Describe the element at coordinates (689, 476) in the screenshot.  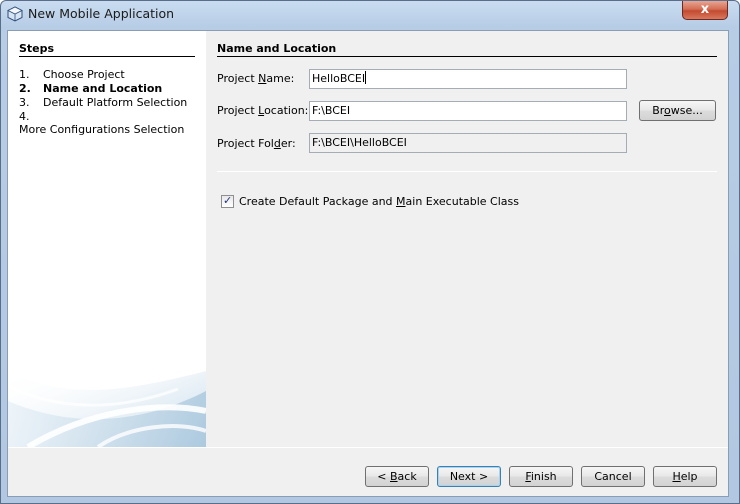
I see `button-text: elp` at that location.